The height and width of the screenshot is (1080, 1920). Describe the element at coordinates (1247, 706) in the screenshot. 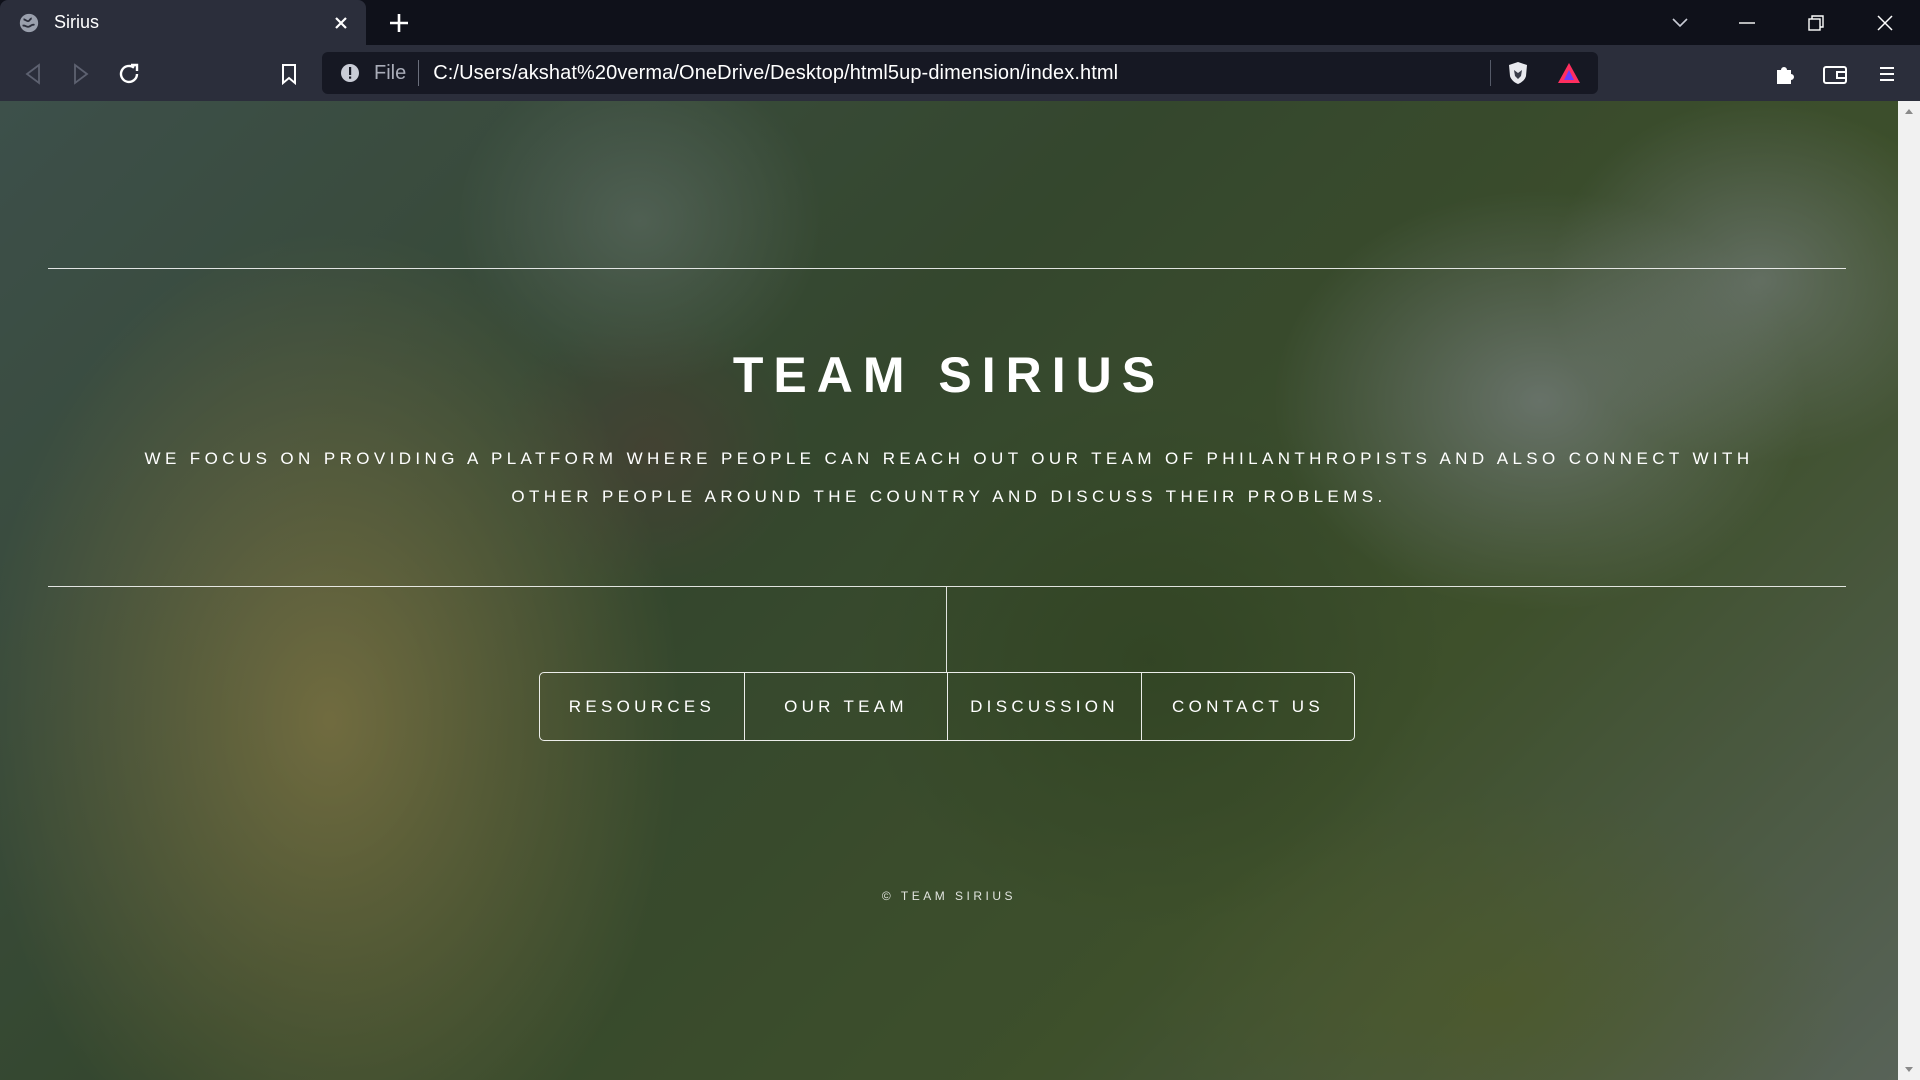

I see `nav-contact-us: CONTACT US` at that location.